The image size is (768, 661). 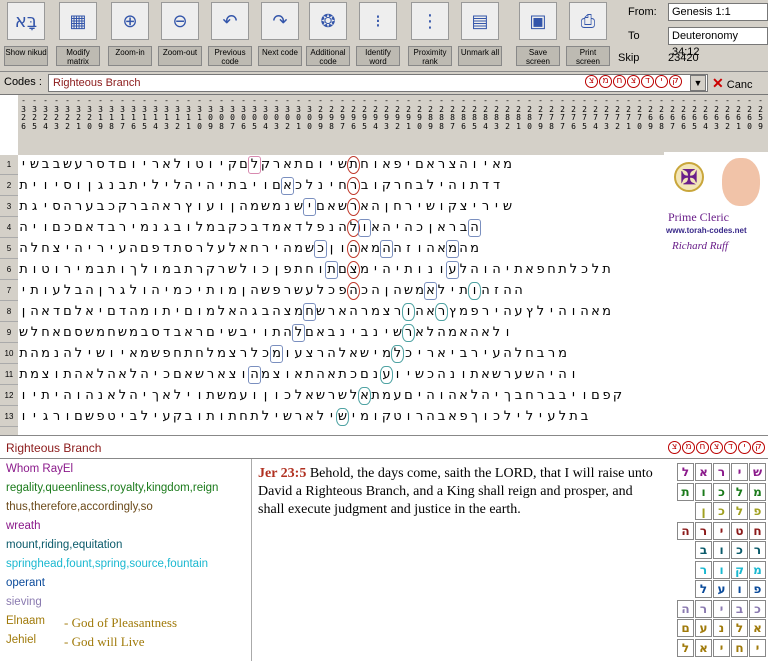 What do you see at coordinates (45, 333) in the screenshot?
I see `matrix-letter: ח` at bounding box center [45, 333].